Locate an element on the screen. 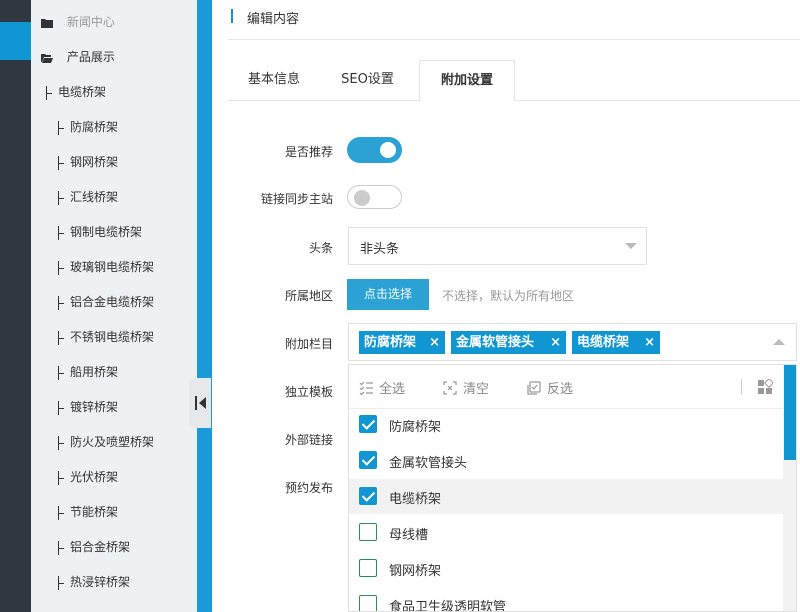 The height and width of the screenshot is (612, 800). select-all-button: 全选 is located at coordinates (382, 387).